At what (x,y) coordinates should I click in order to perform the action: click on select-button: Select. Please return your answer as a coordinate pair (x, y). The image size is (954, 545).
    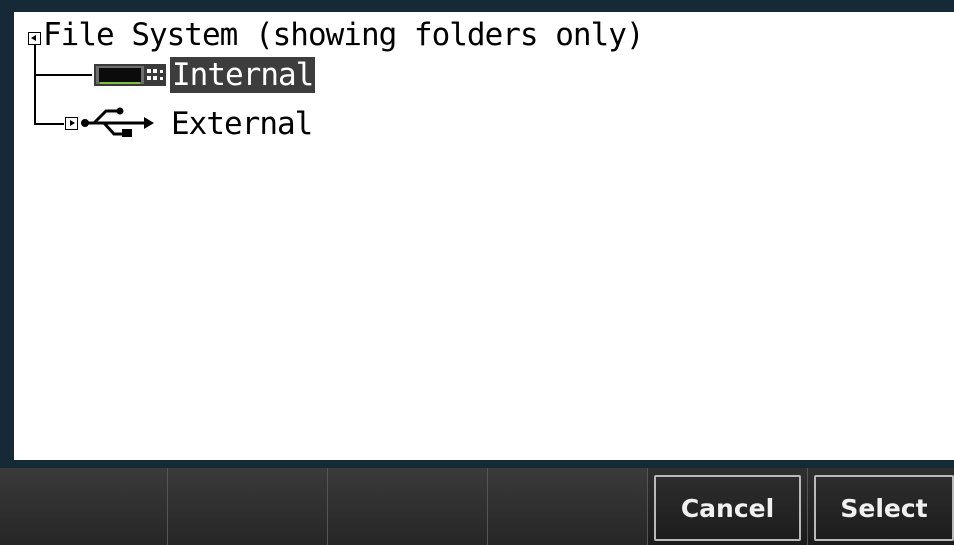
    Looking at the image, I should click on (881, 506).